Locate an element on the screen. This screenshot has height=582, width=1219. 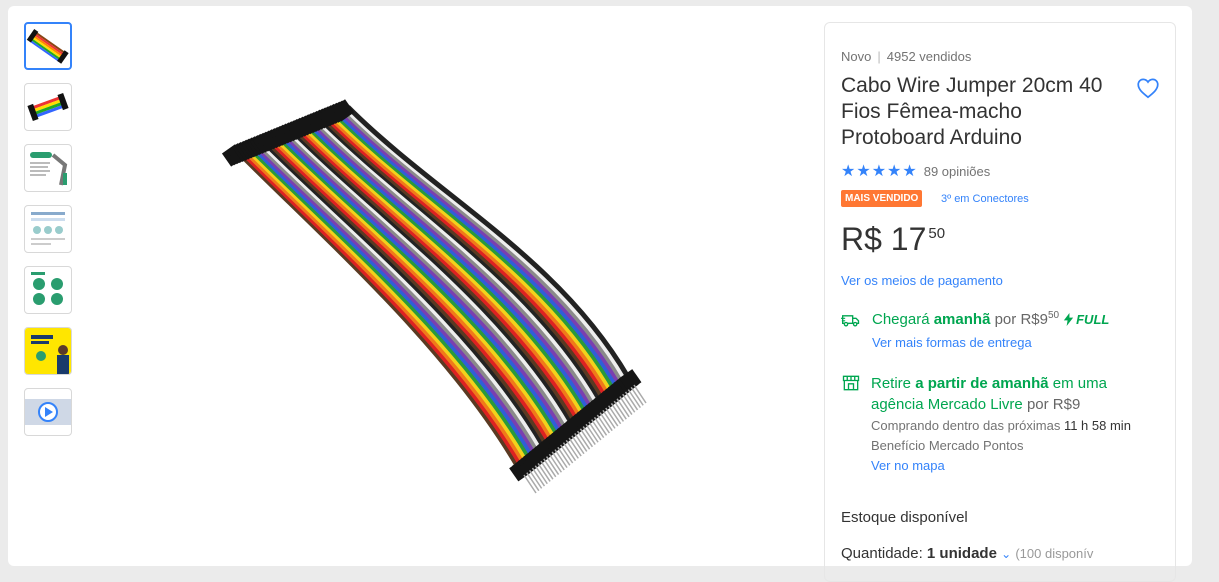
truck-icon is located at coordinates (851, 320).